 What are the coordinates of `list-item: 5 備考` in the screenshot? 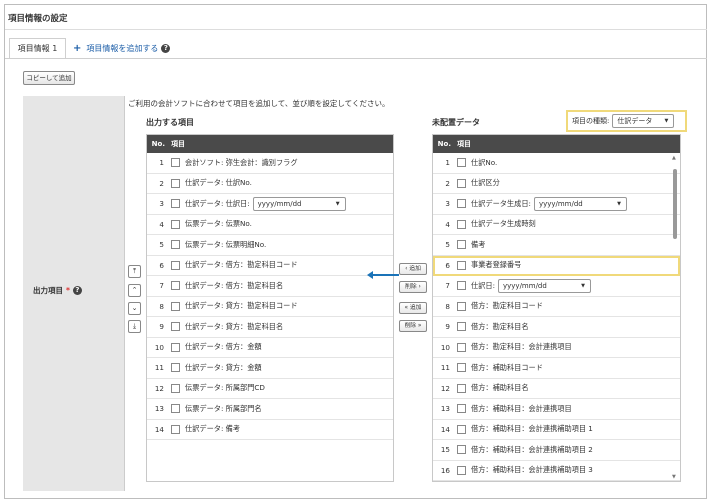 It's located at (556, 245).